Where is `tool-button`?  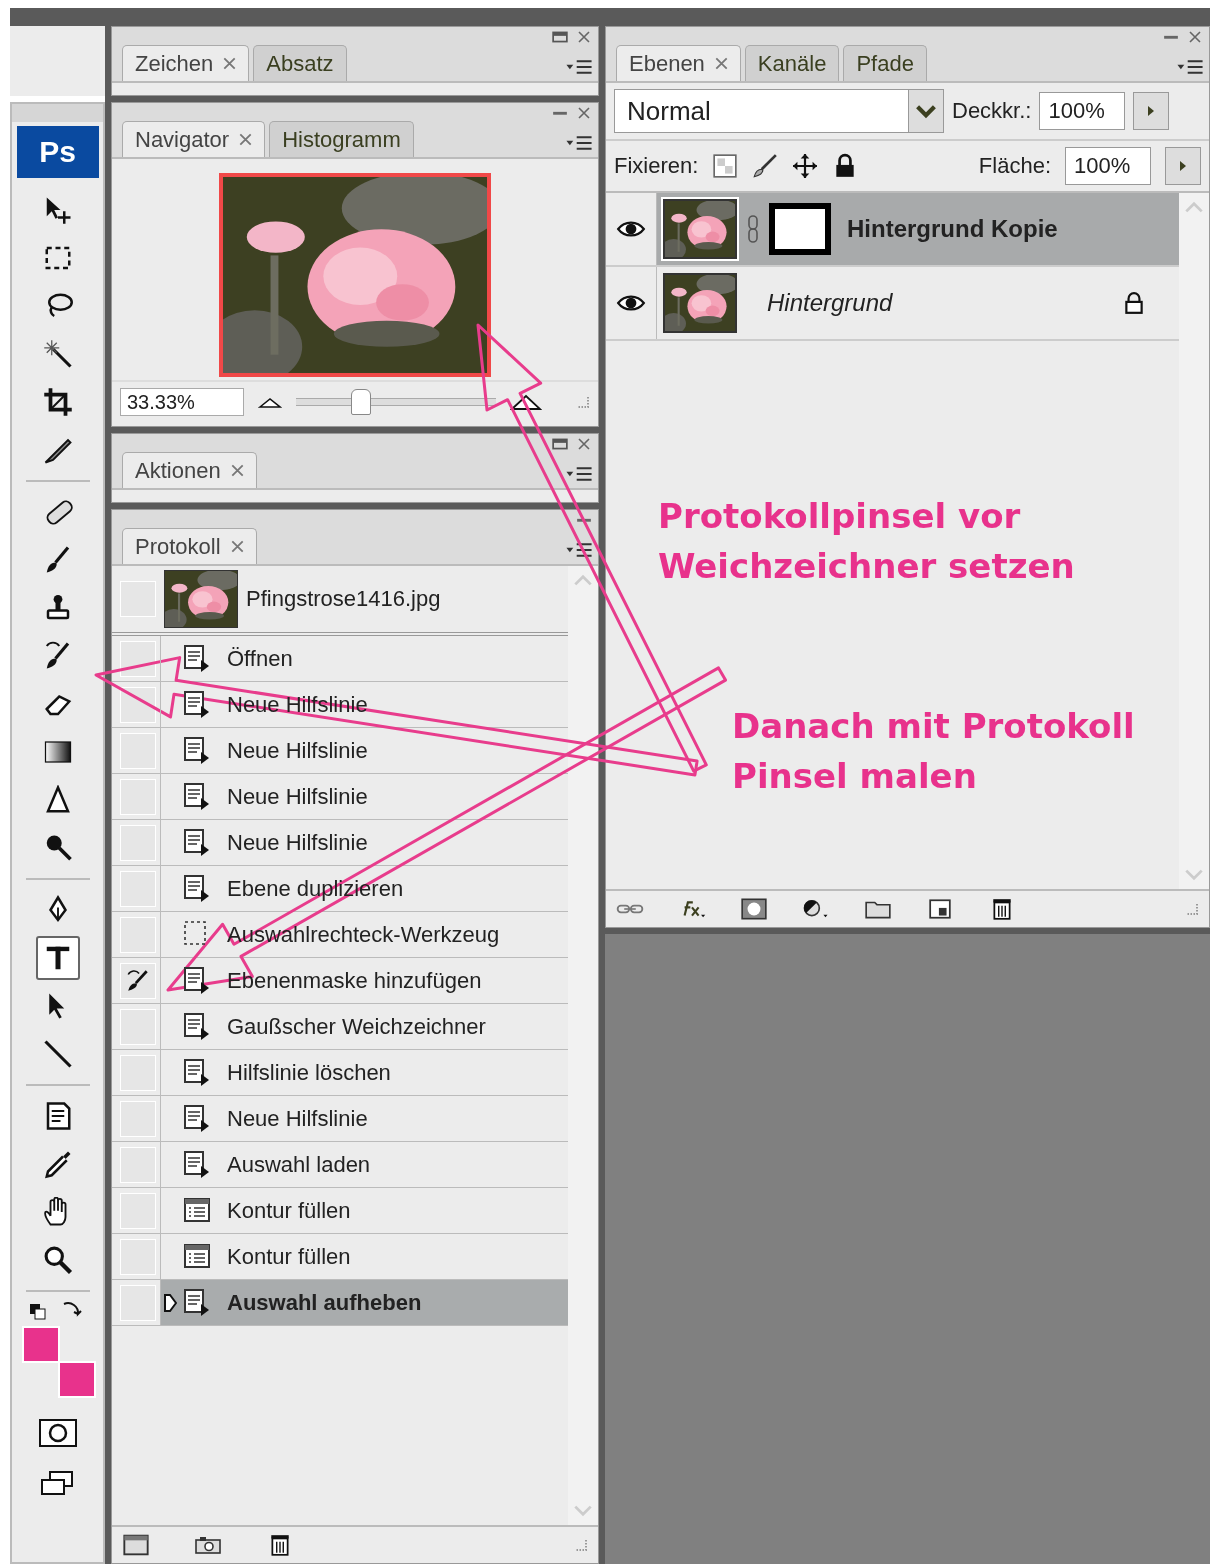 tool-button is located at coordinates (57, 958).